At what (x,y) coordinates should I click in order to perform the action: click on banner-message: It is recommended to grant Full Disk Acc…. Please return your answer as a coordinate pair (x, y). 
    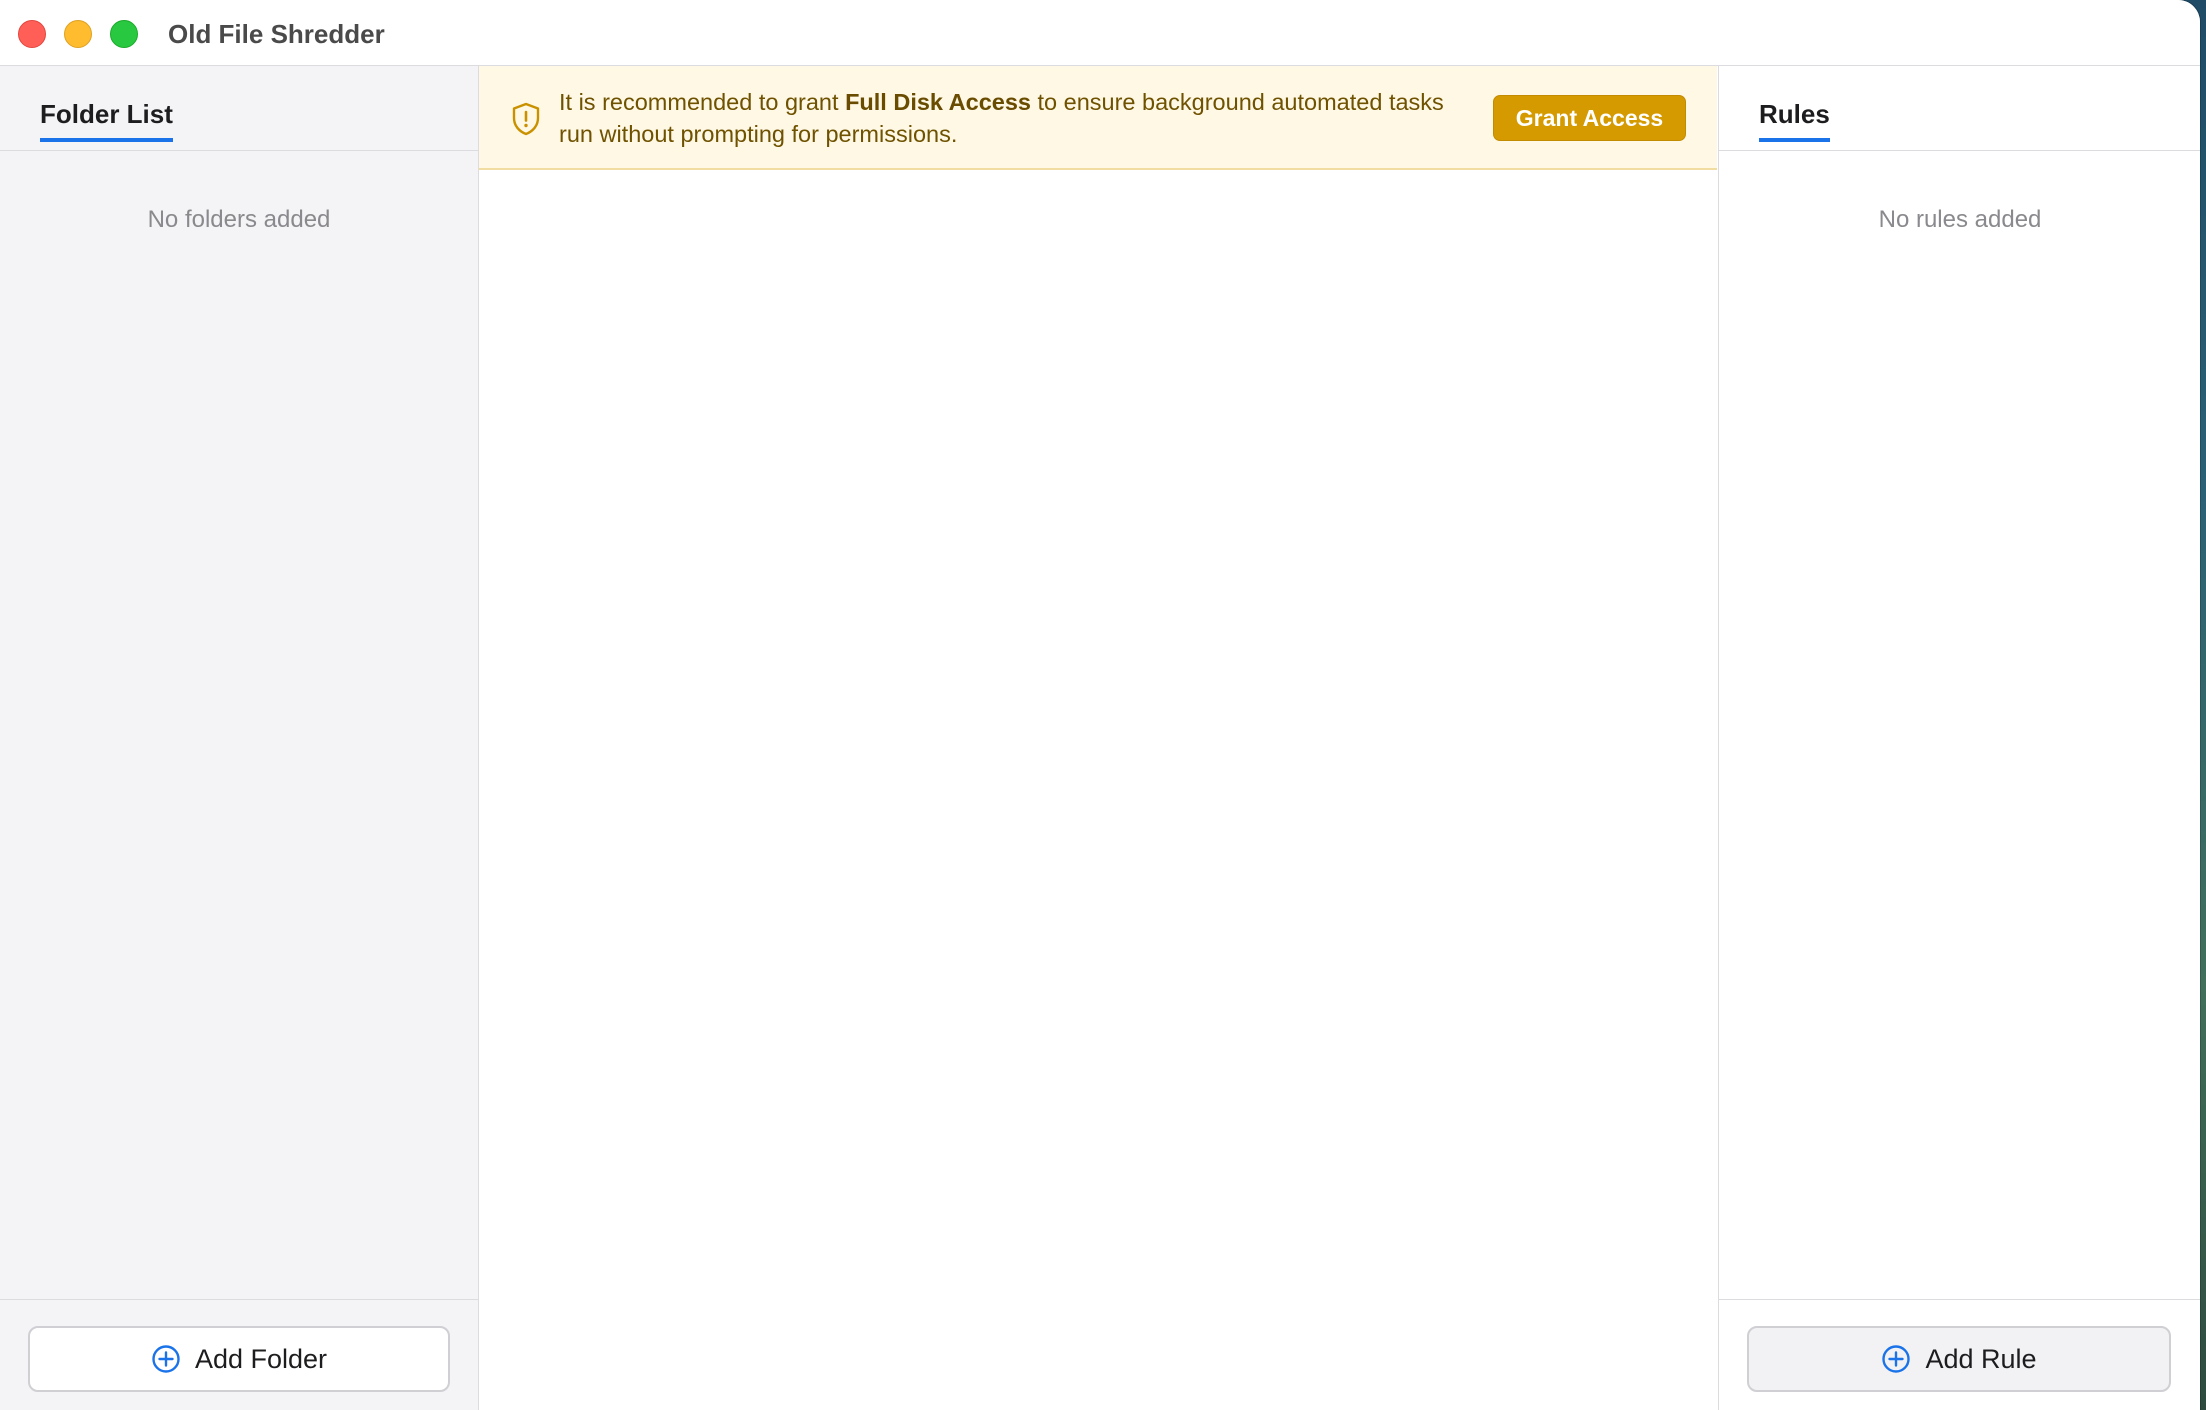
    Looking at the image, I should click on (1019, 118).